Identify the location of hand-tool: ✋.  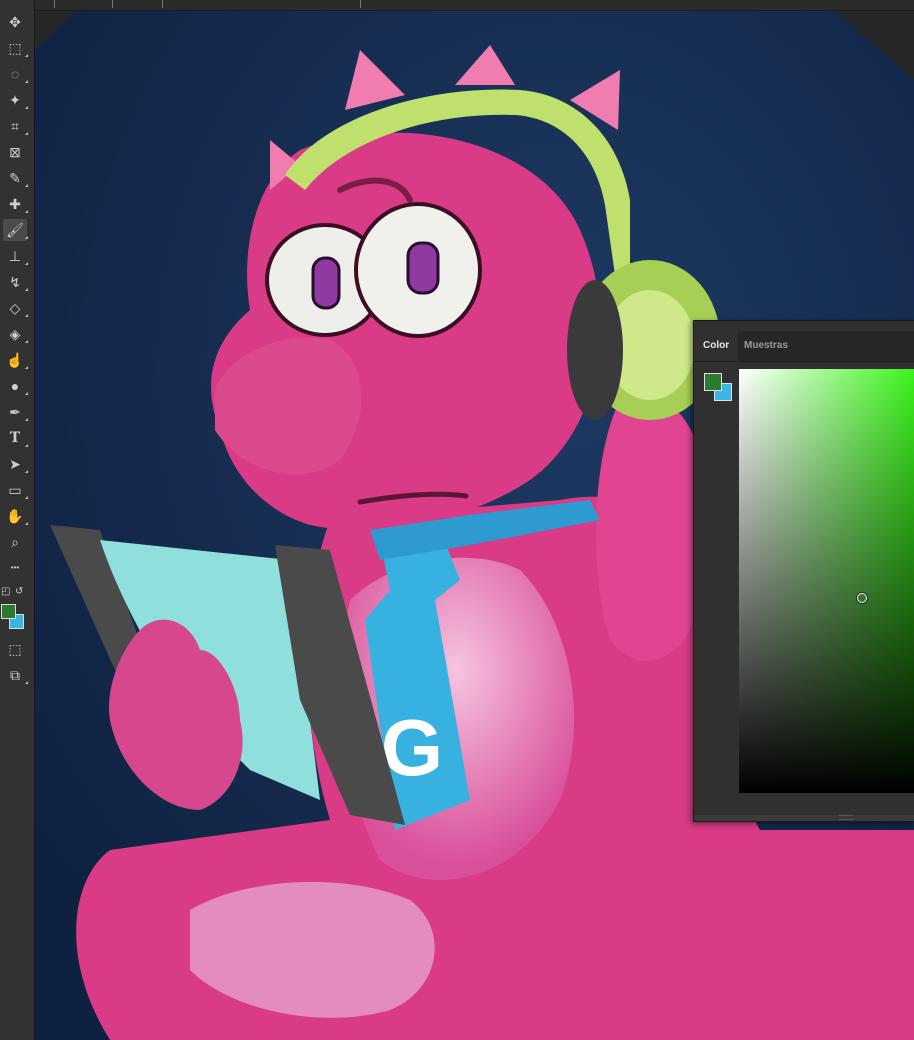
(15, 516).